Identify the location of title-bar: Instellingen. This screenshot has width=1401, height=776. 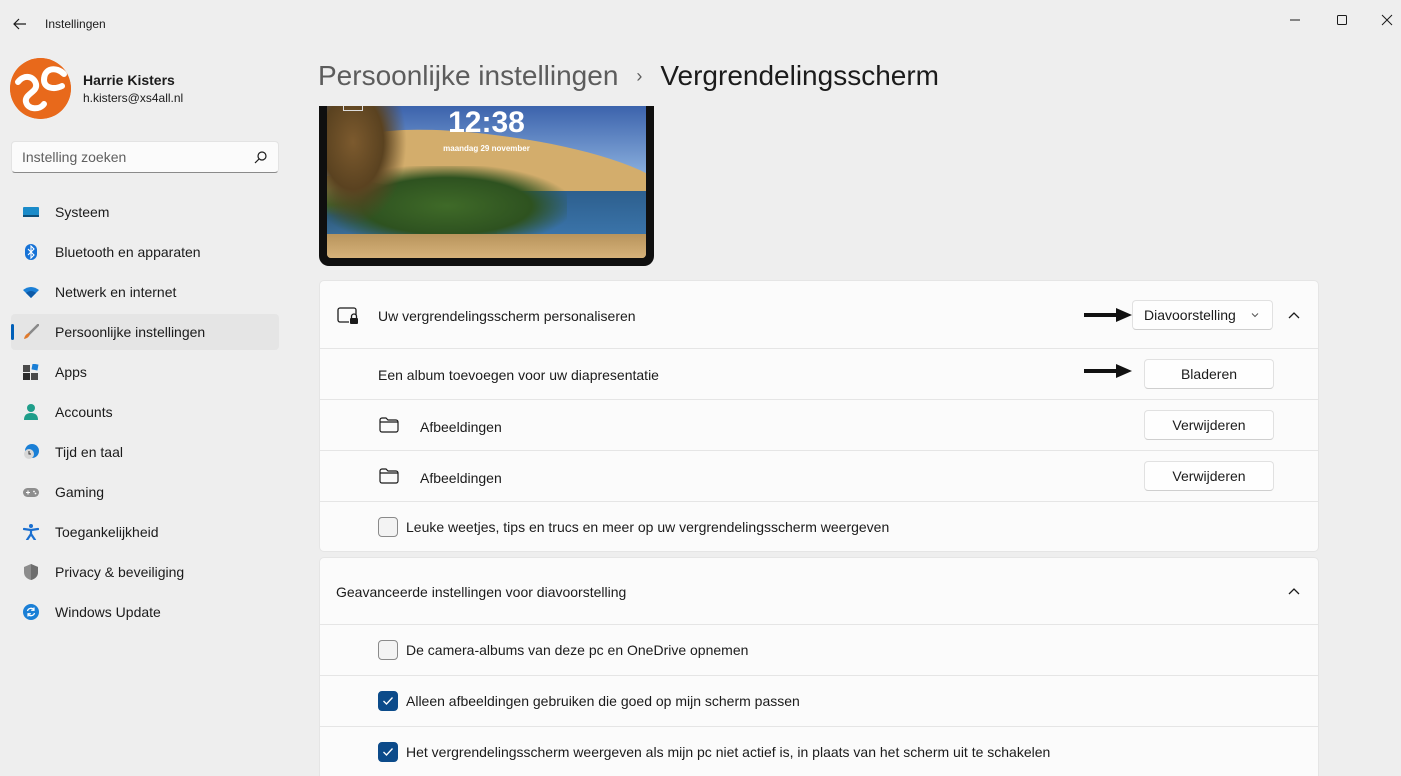
(700, 24).